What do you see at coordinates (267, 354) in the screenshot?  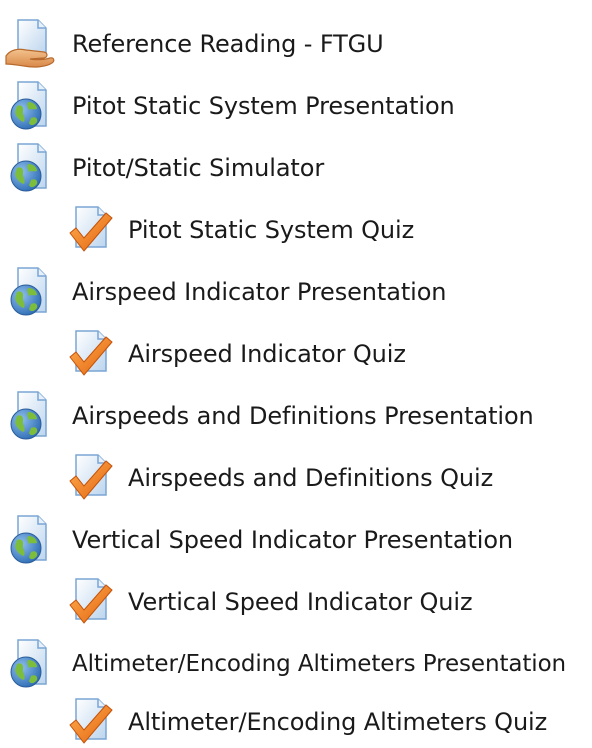 I see `activity-label: Airspeed Indicator Quiz` at bounding box center [267, 354].